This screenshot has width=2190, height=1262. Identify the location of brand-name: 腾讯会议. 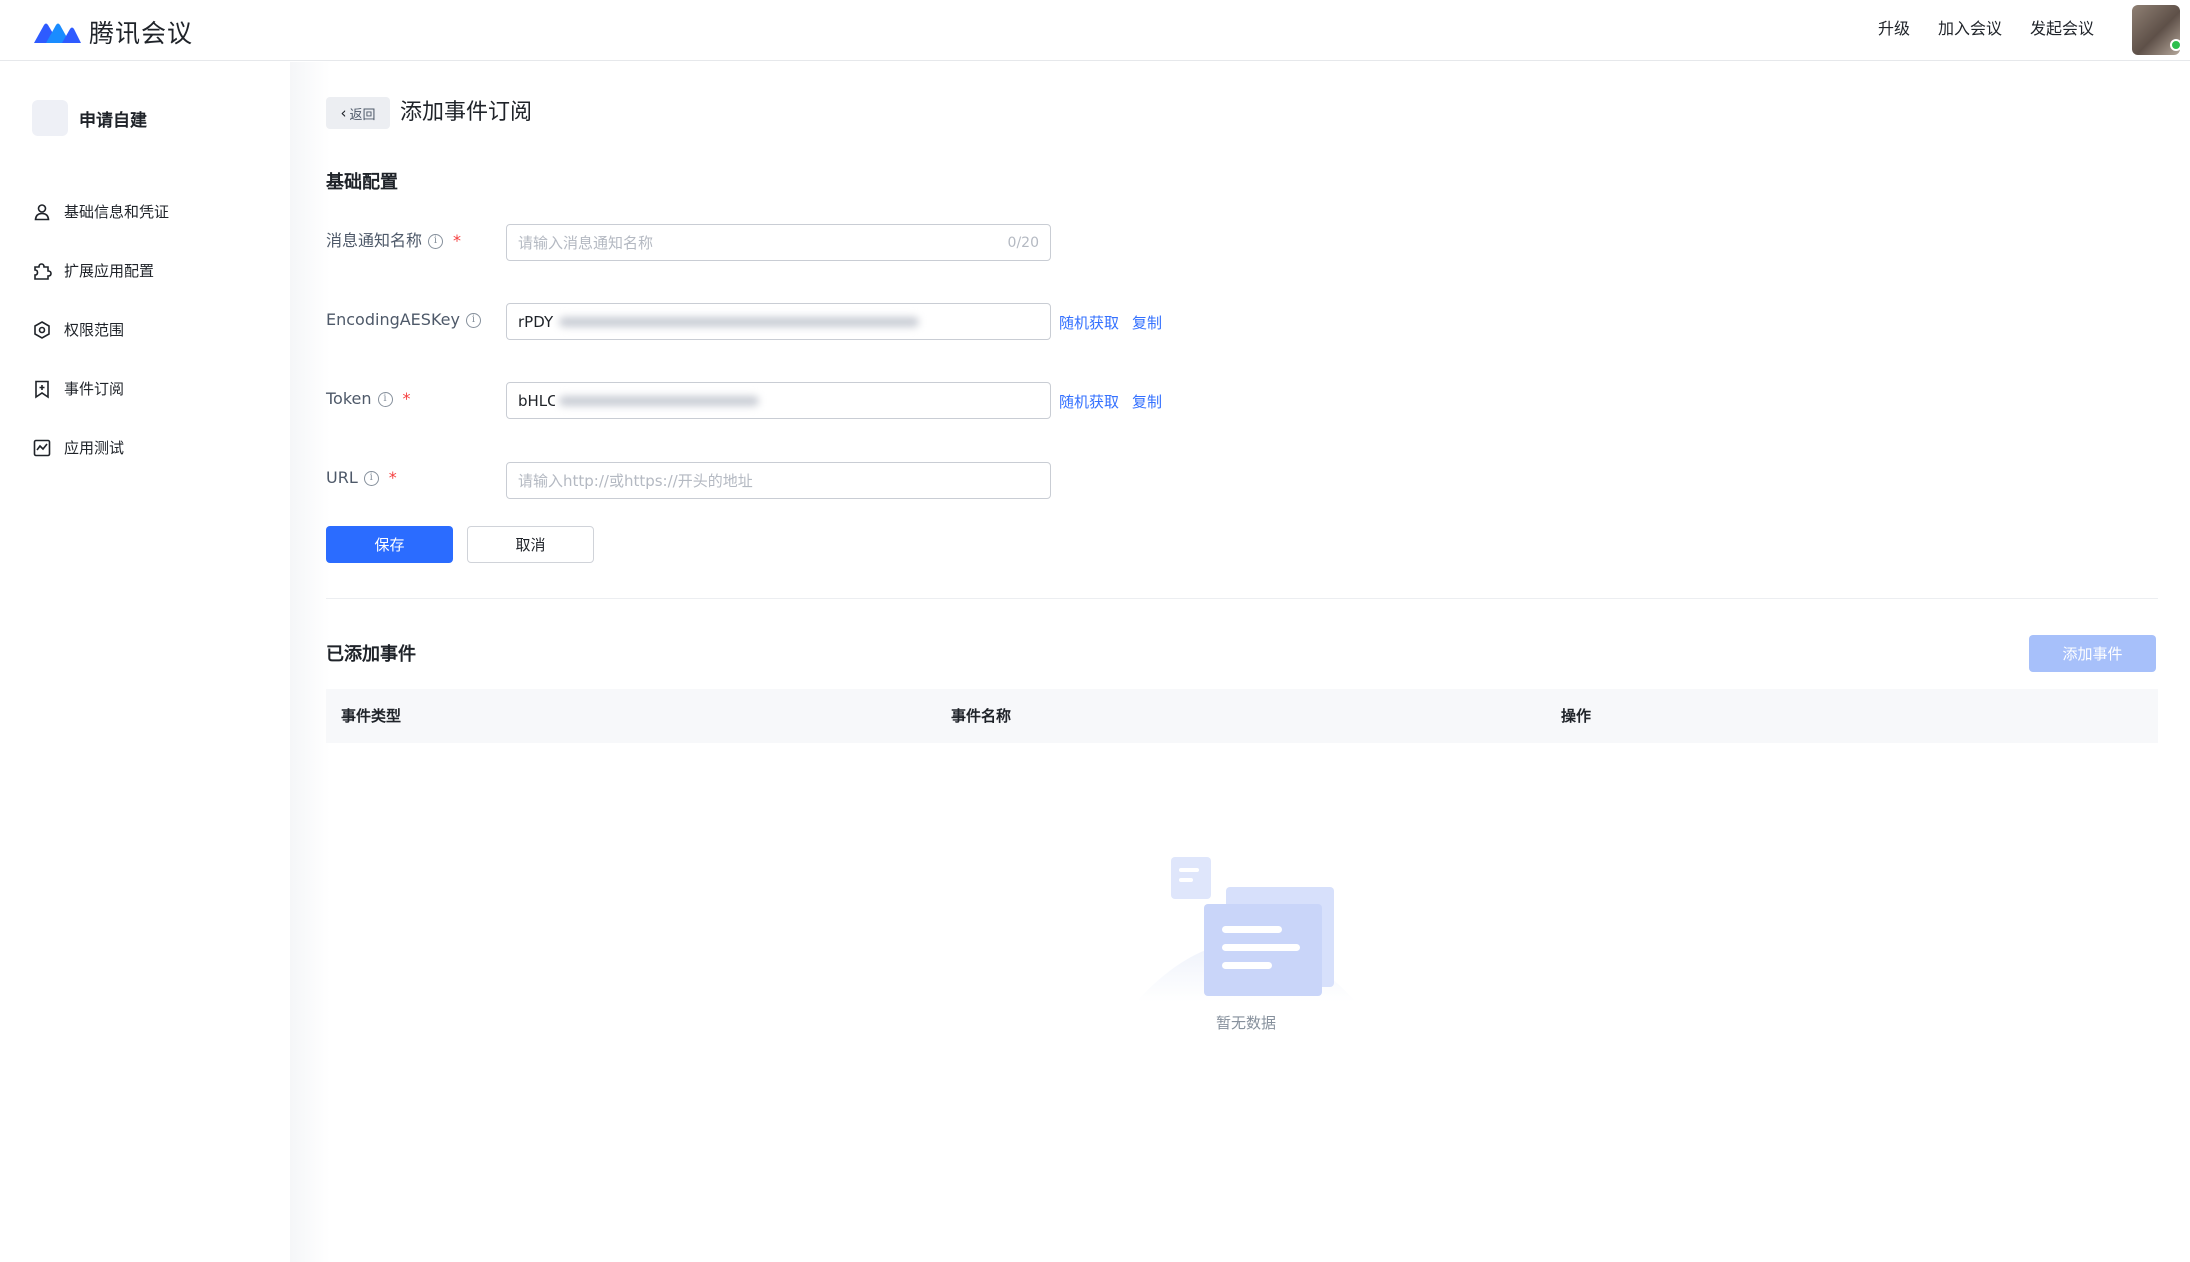
(141, 33).